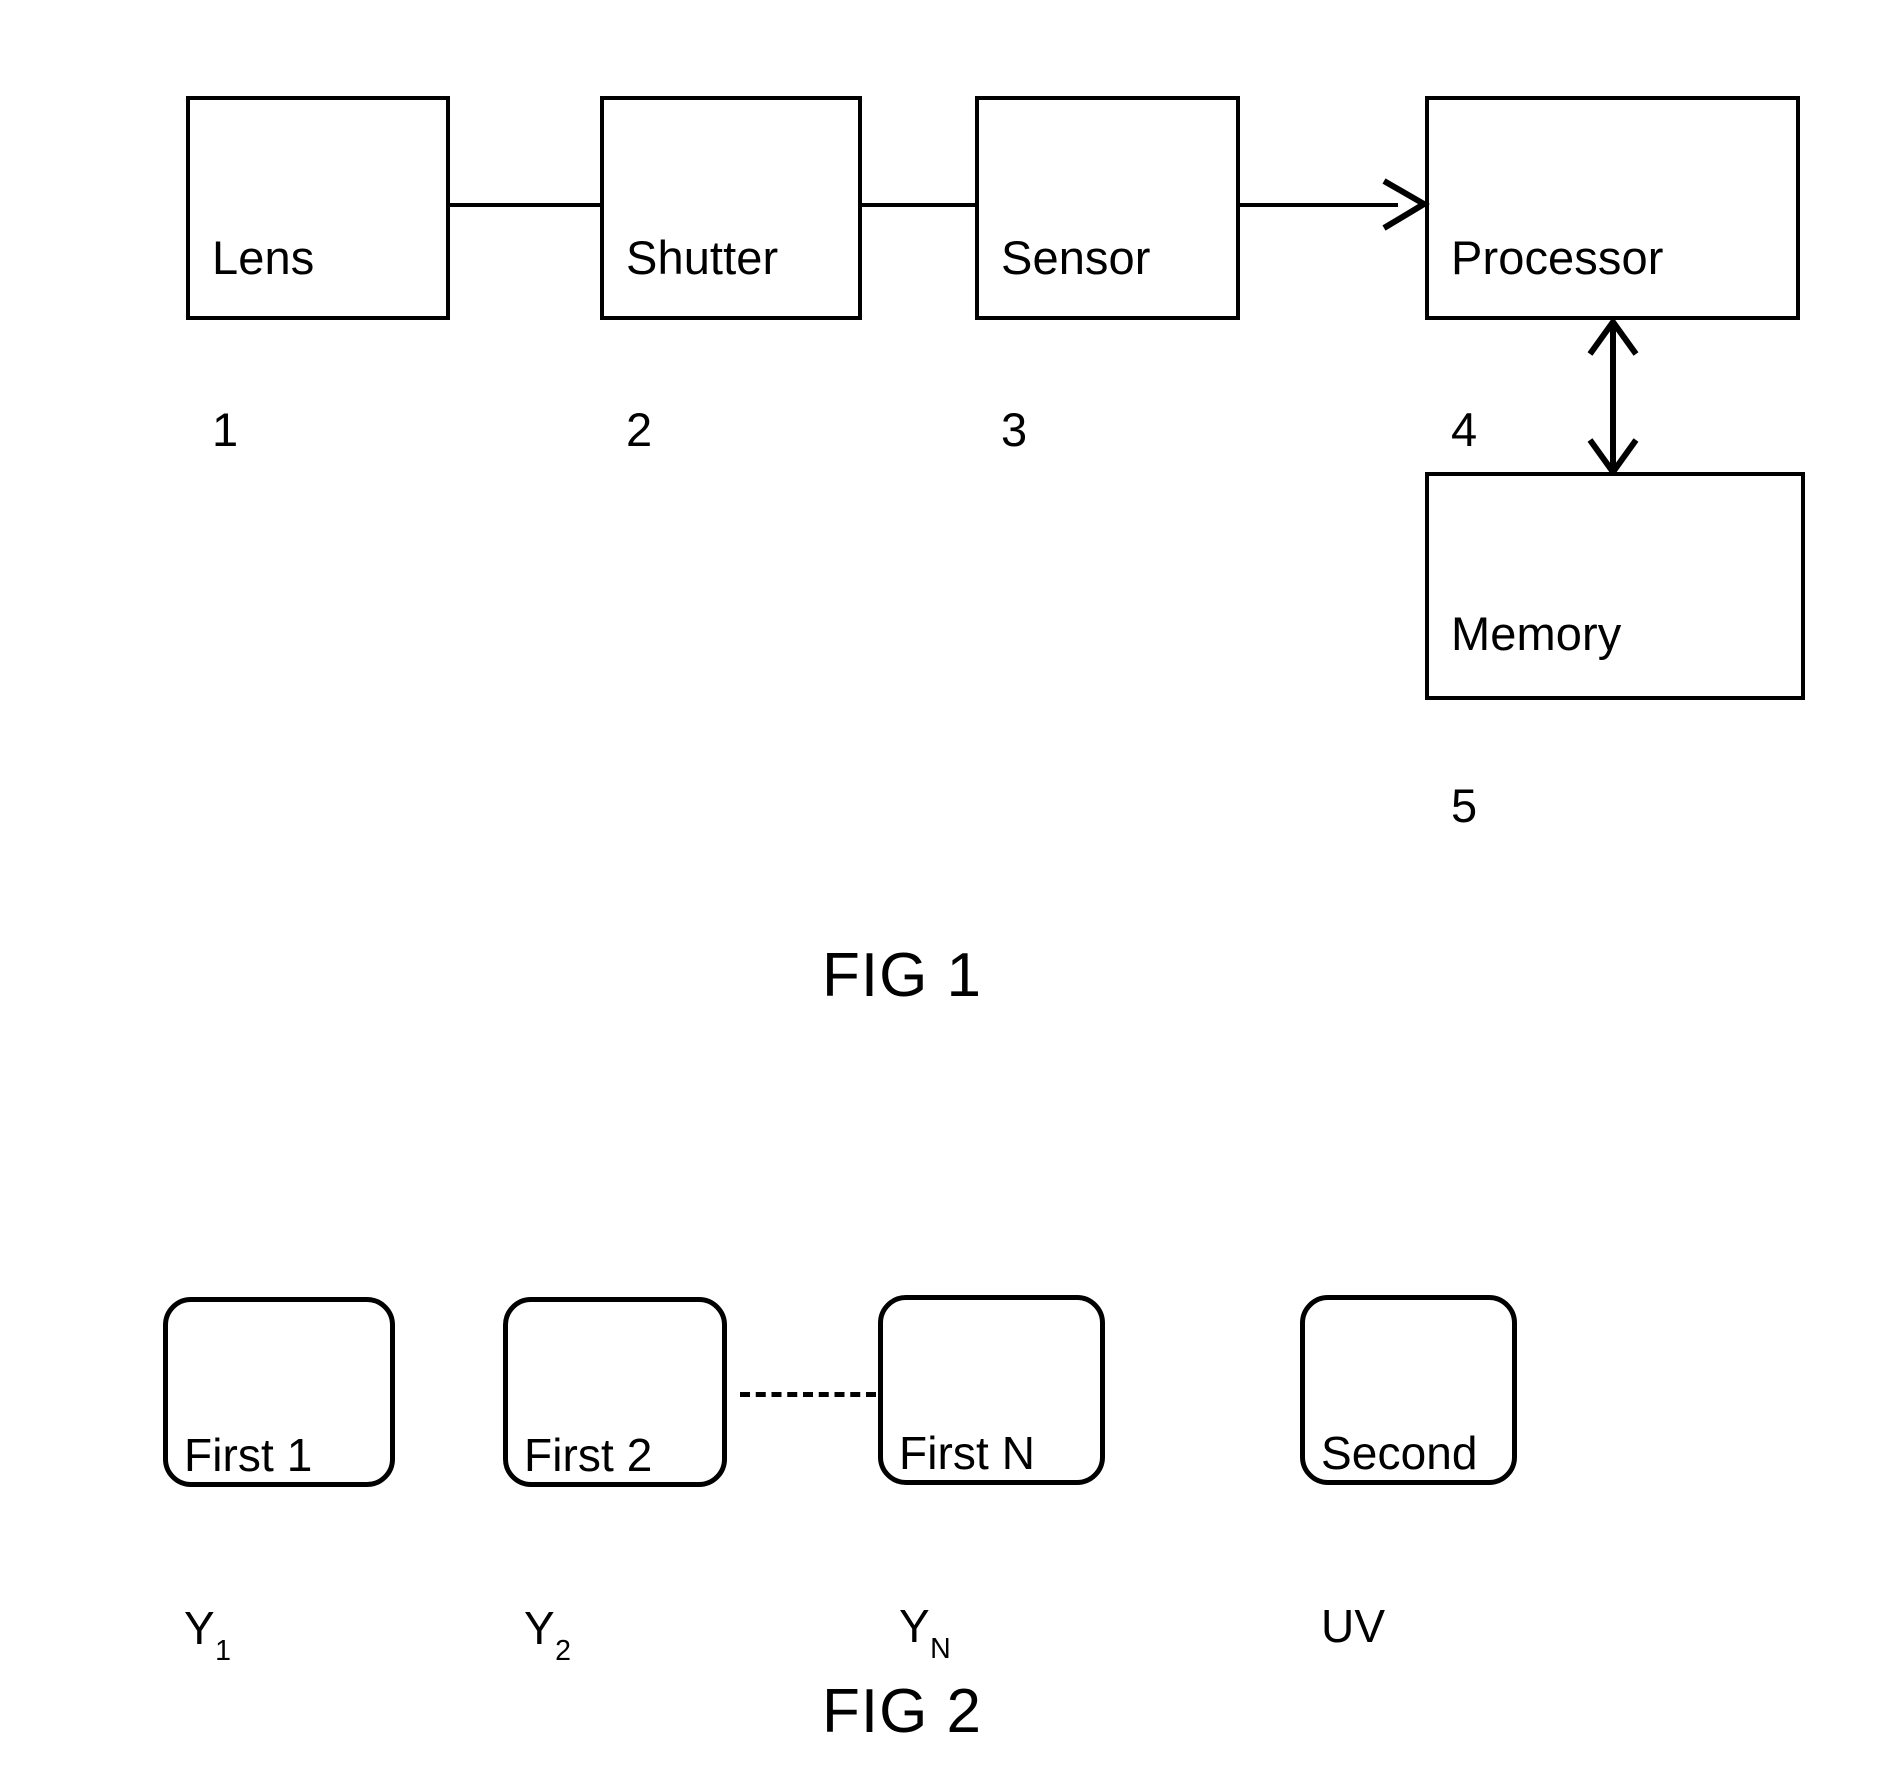 The image size is (1896, 1792). What do you see at coordinates (902, 1711) in the screenshot?
I see `figure-2-caption: FIG 2` at bounding box center [902, 1711].